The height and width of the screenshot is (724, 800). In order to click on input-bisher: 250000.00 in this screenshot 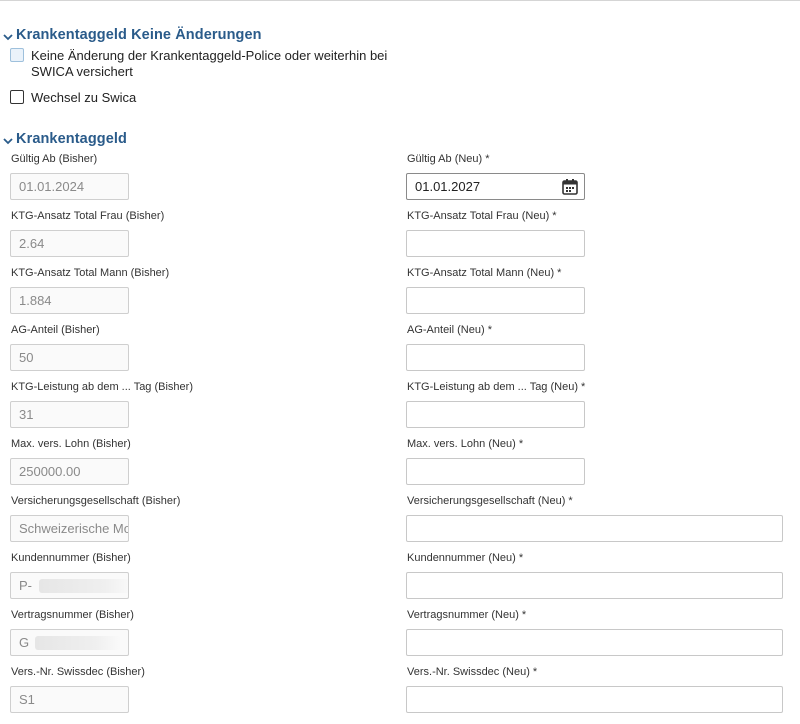, I will do `click(69, 471)`.